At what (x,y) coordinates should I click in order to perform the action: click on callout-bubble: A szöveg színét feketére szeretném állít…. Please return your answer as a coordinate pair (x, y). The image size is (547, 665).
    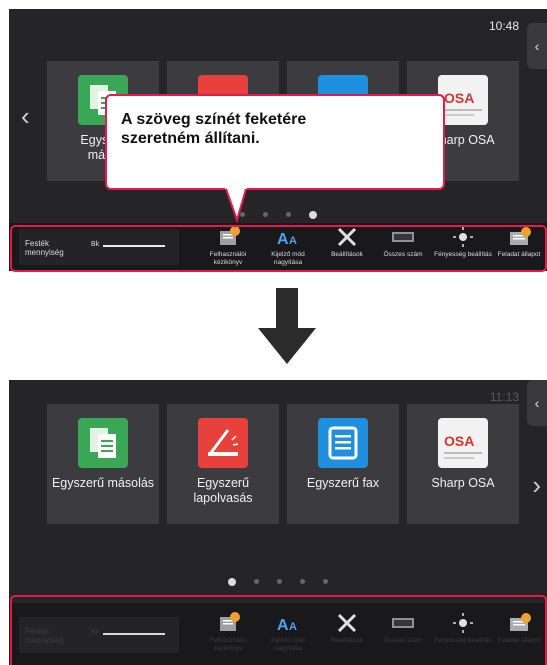
    Looking at the image, I should click on (275, 142).